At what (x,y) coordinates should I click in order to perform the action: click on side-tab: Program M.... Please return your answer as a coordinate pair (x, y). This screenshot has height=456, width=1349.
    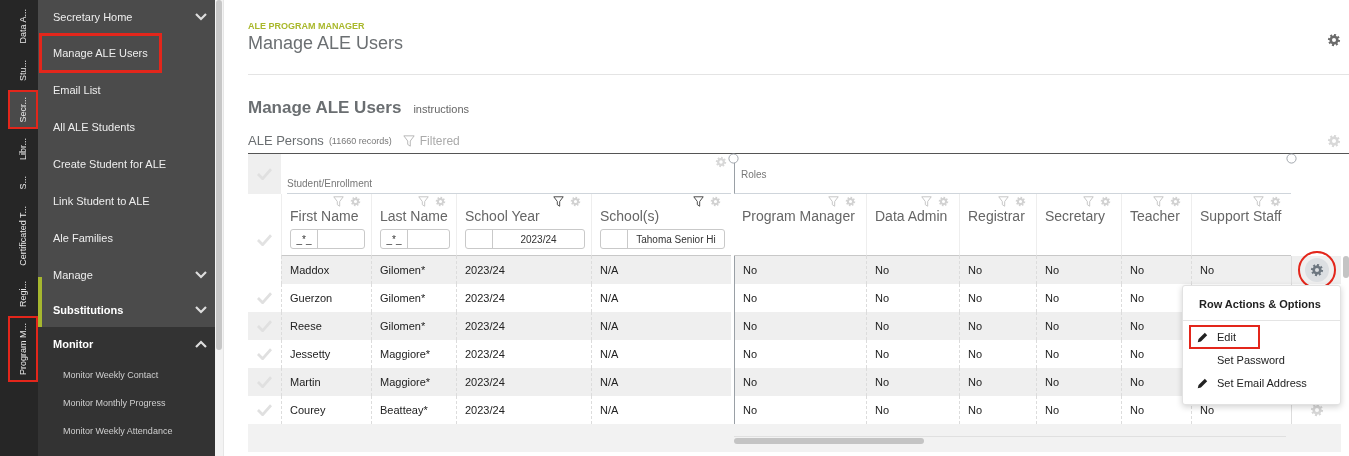
    Looking at the image, I should click on (23, 349).